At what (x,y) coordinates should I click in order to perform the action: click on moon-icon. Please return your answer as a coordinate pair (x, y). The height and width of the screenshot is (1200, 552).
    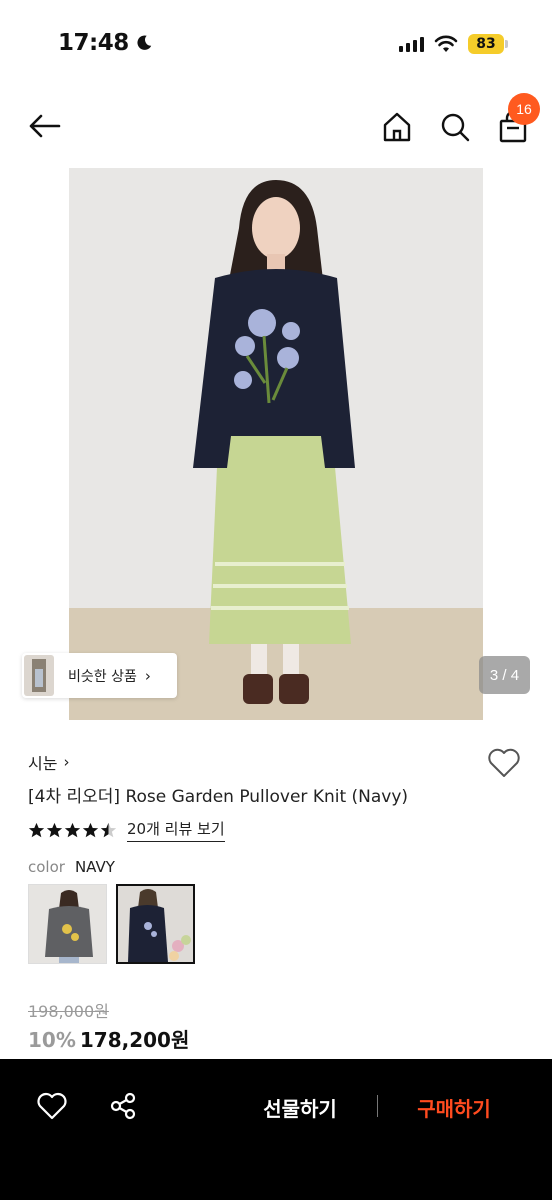
    Looking at the image, I should click on (144, 42).